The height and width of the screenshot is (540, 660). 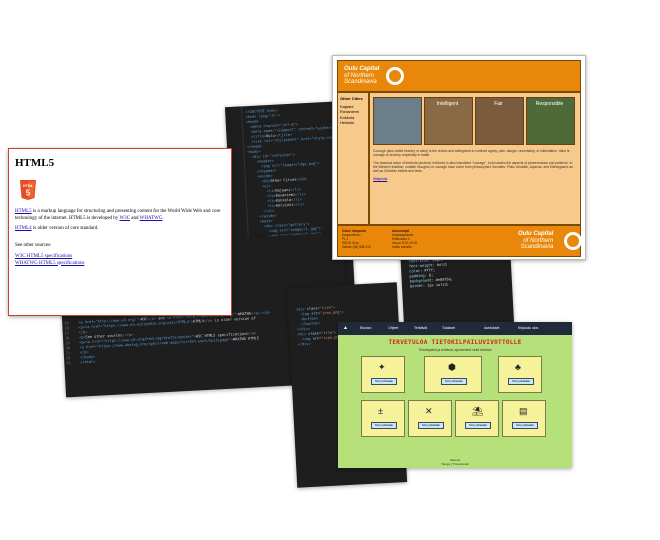 What do you see at coordinates (28, 186) in the screenshot?
I see `svg-text: HTML` at bounding box center [28, 186].